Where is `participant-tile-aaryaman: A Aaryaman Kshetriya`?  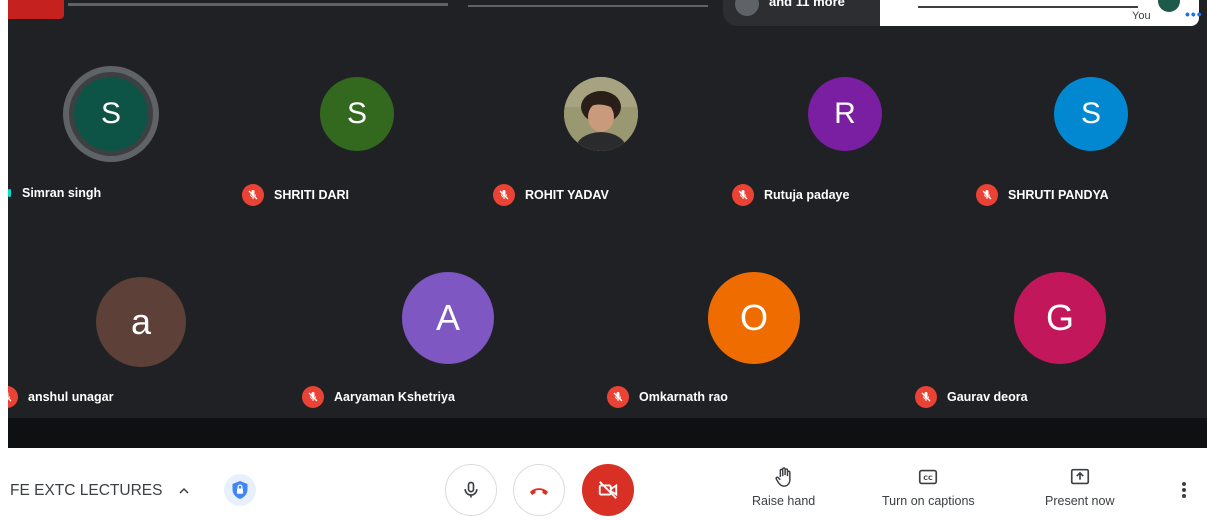 participant-tile-aaryaman: A Aaryaman Kshetriya is located at coordinates (457, 329).